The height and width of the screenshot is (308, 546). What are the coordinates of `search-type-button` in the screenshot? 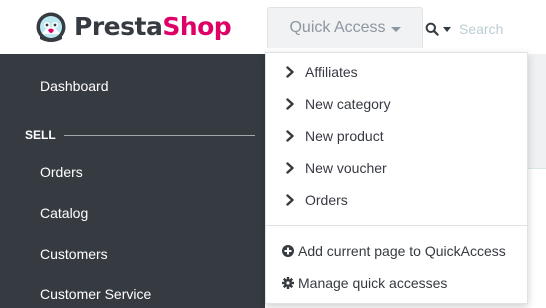 It's located at (438, 29).